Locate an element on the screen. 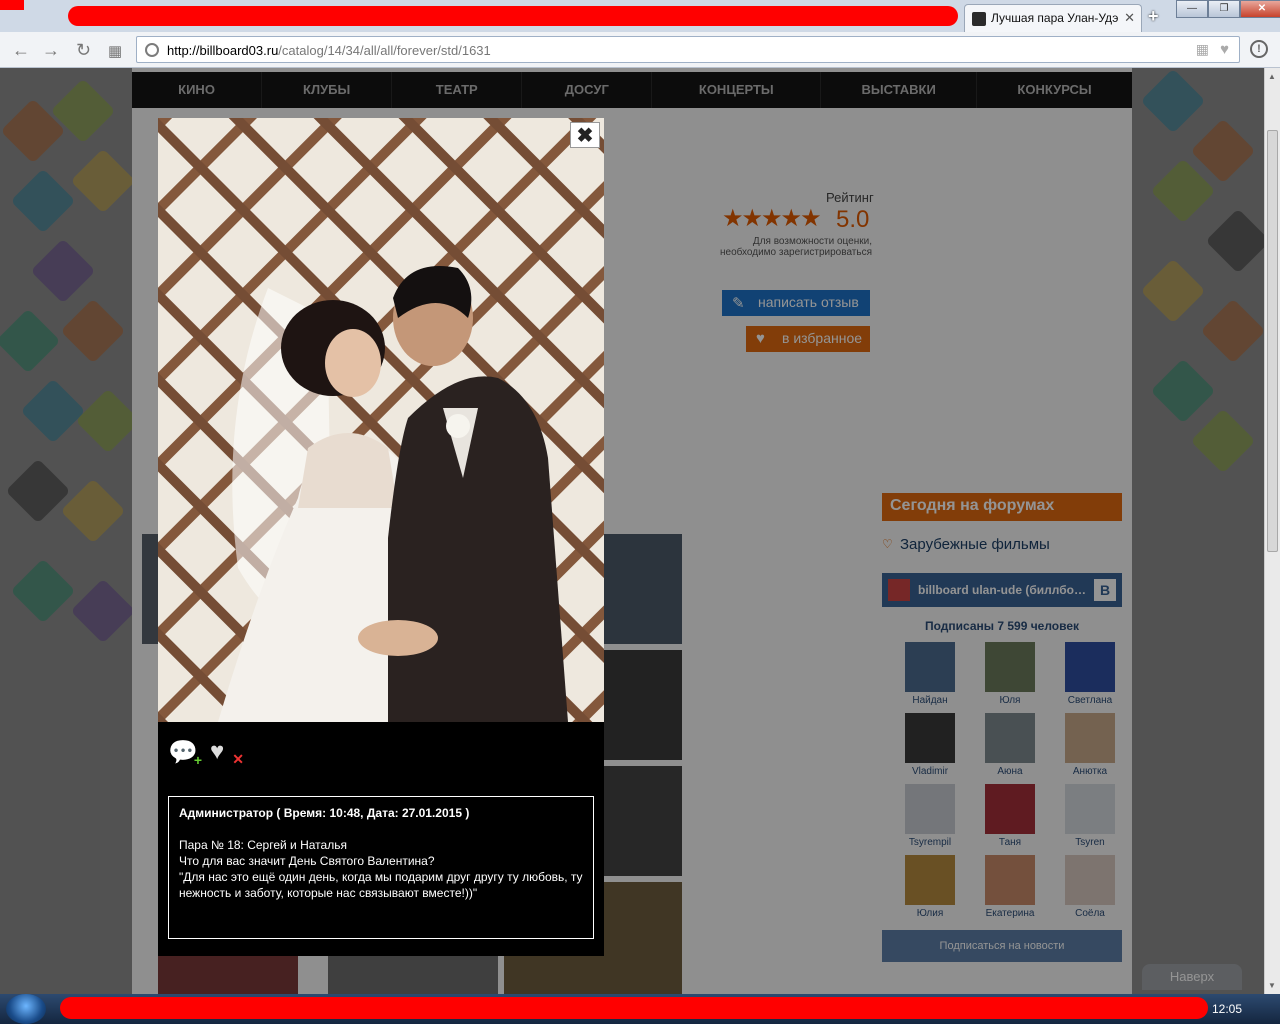  browser-tab-active: Лучшая пара Улан-Удэ ✕ is located at coordinates (1053, 18).